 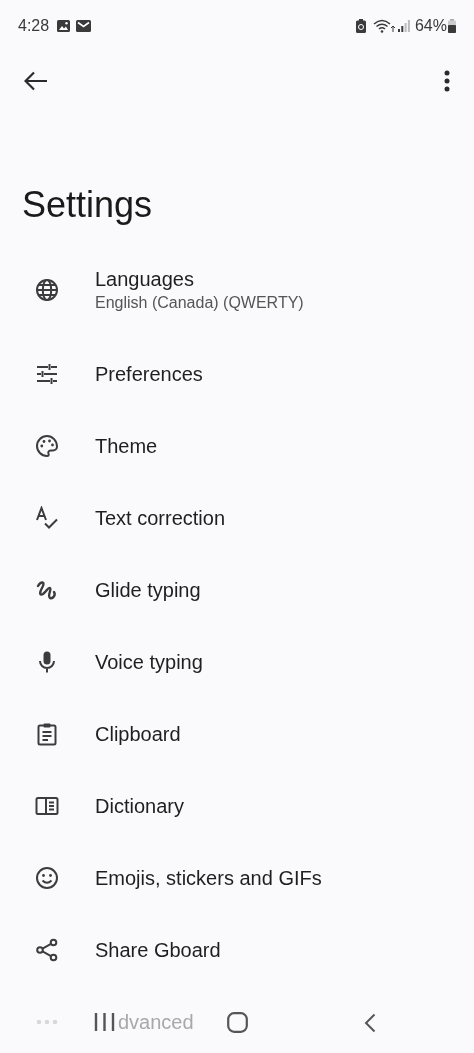 What do you see at coordinates (36, 81) in the screenshot?
I see `back-arrow-icon` at bounding box center [36, 81].